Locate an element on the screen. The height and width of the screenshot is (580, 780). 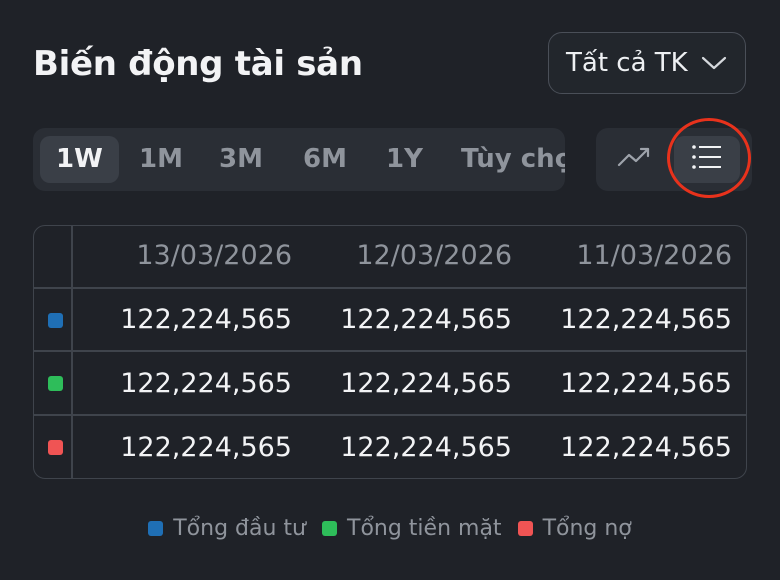
period-custom: Tùy chọ is located at coordinates (513, 159).